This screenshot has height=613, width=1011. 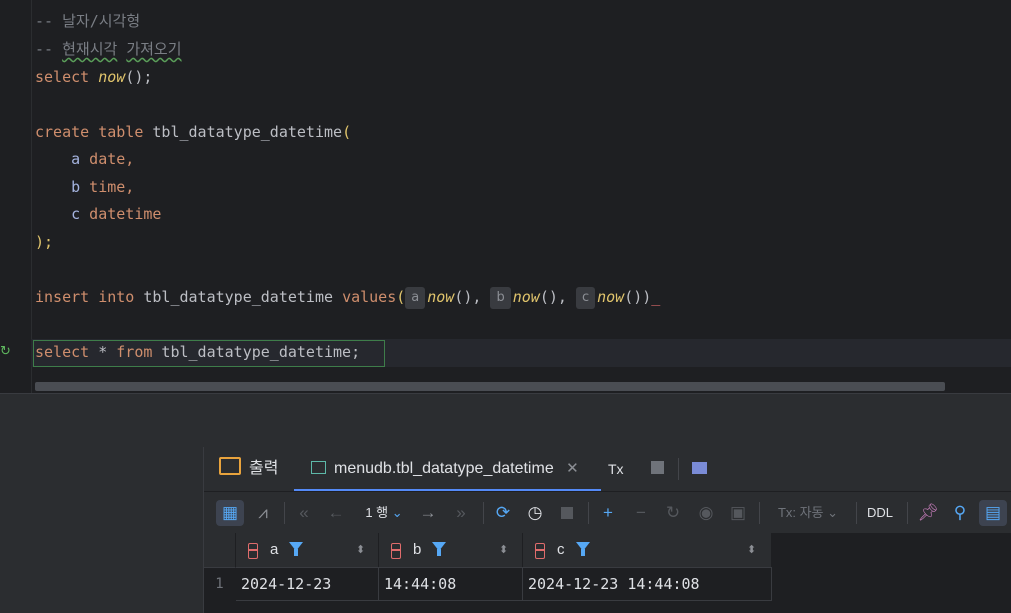 What do you see at coordinates (808, 513) in the screenshot?
I see `tx-mode-dropdown: Tx: 자동 ⌄` at bounding box center [808, 513].